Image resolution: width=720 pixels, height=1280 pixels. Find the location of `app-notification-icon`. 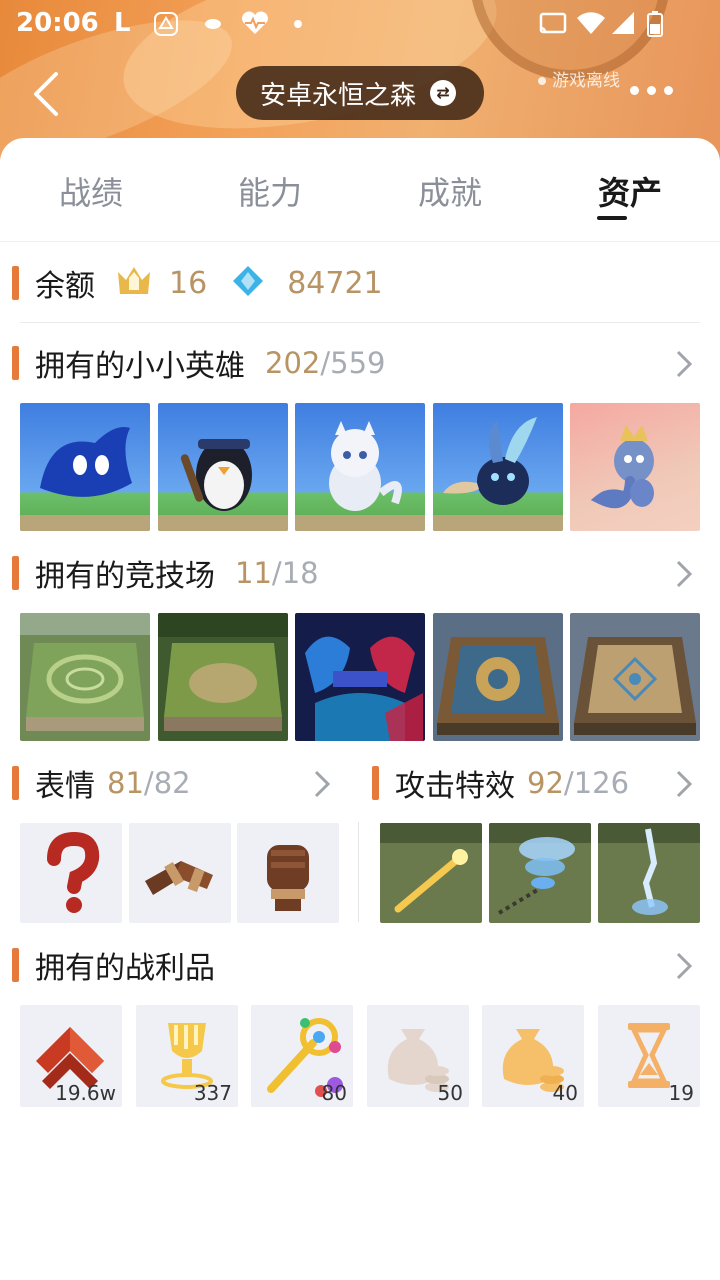

app-notification-icon is located at coordinates (166, 27).